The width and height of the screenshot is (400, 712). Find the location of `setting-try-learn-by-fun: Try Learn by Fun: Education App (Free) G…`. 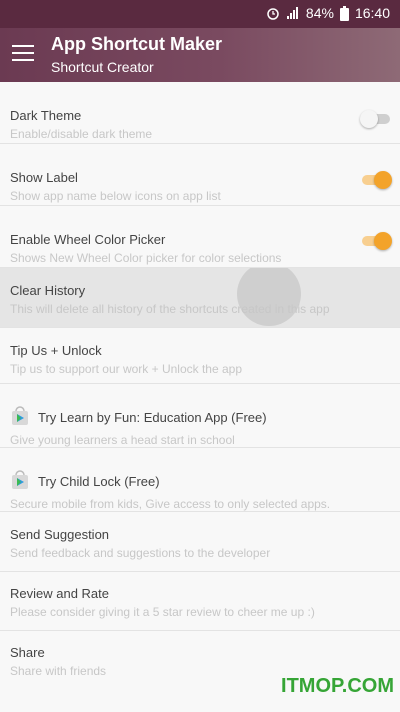

setting-try-learn-by-fun: Try Learn by Fun: Education App (Free) G… is located at coordinates (200, 416).